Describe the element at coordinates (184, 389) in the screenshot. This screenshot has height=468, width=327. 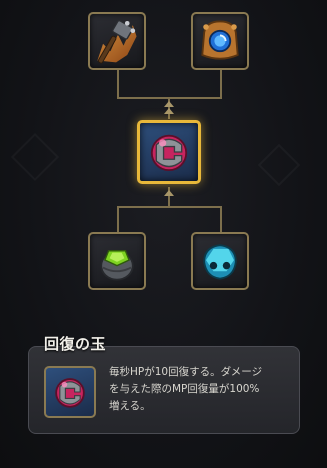
I see `tooltip-description-line: を与えた際のMP回復量が100%` at that location.